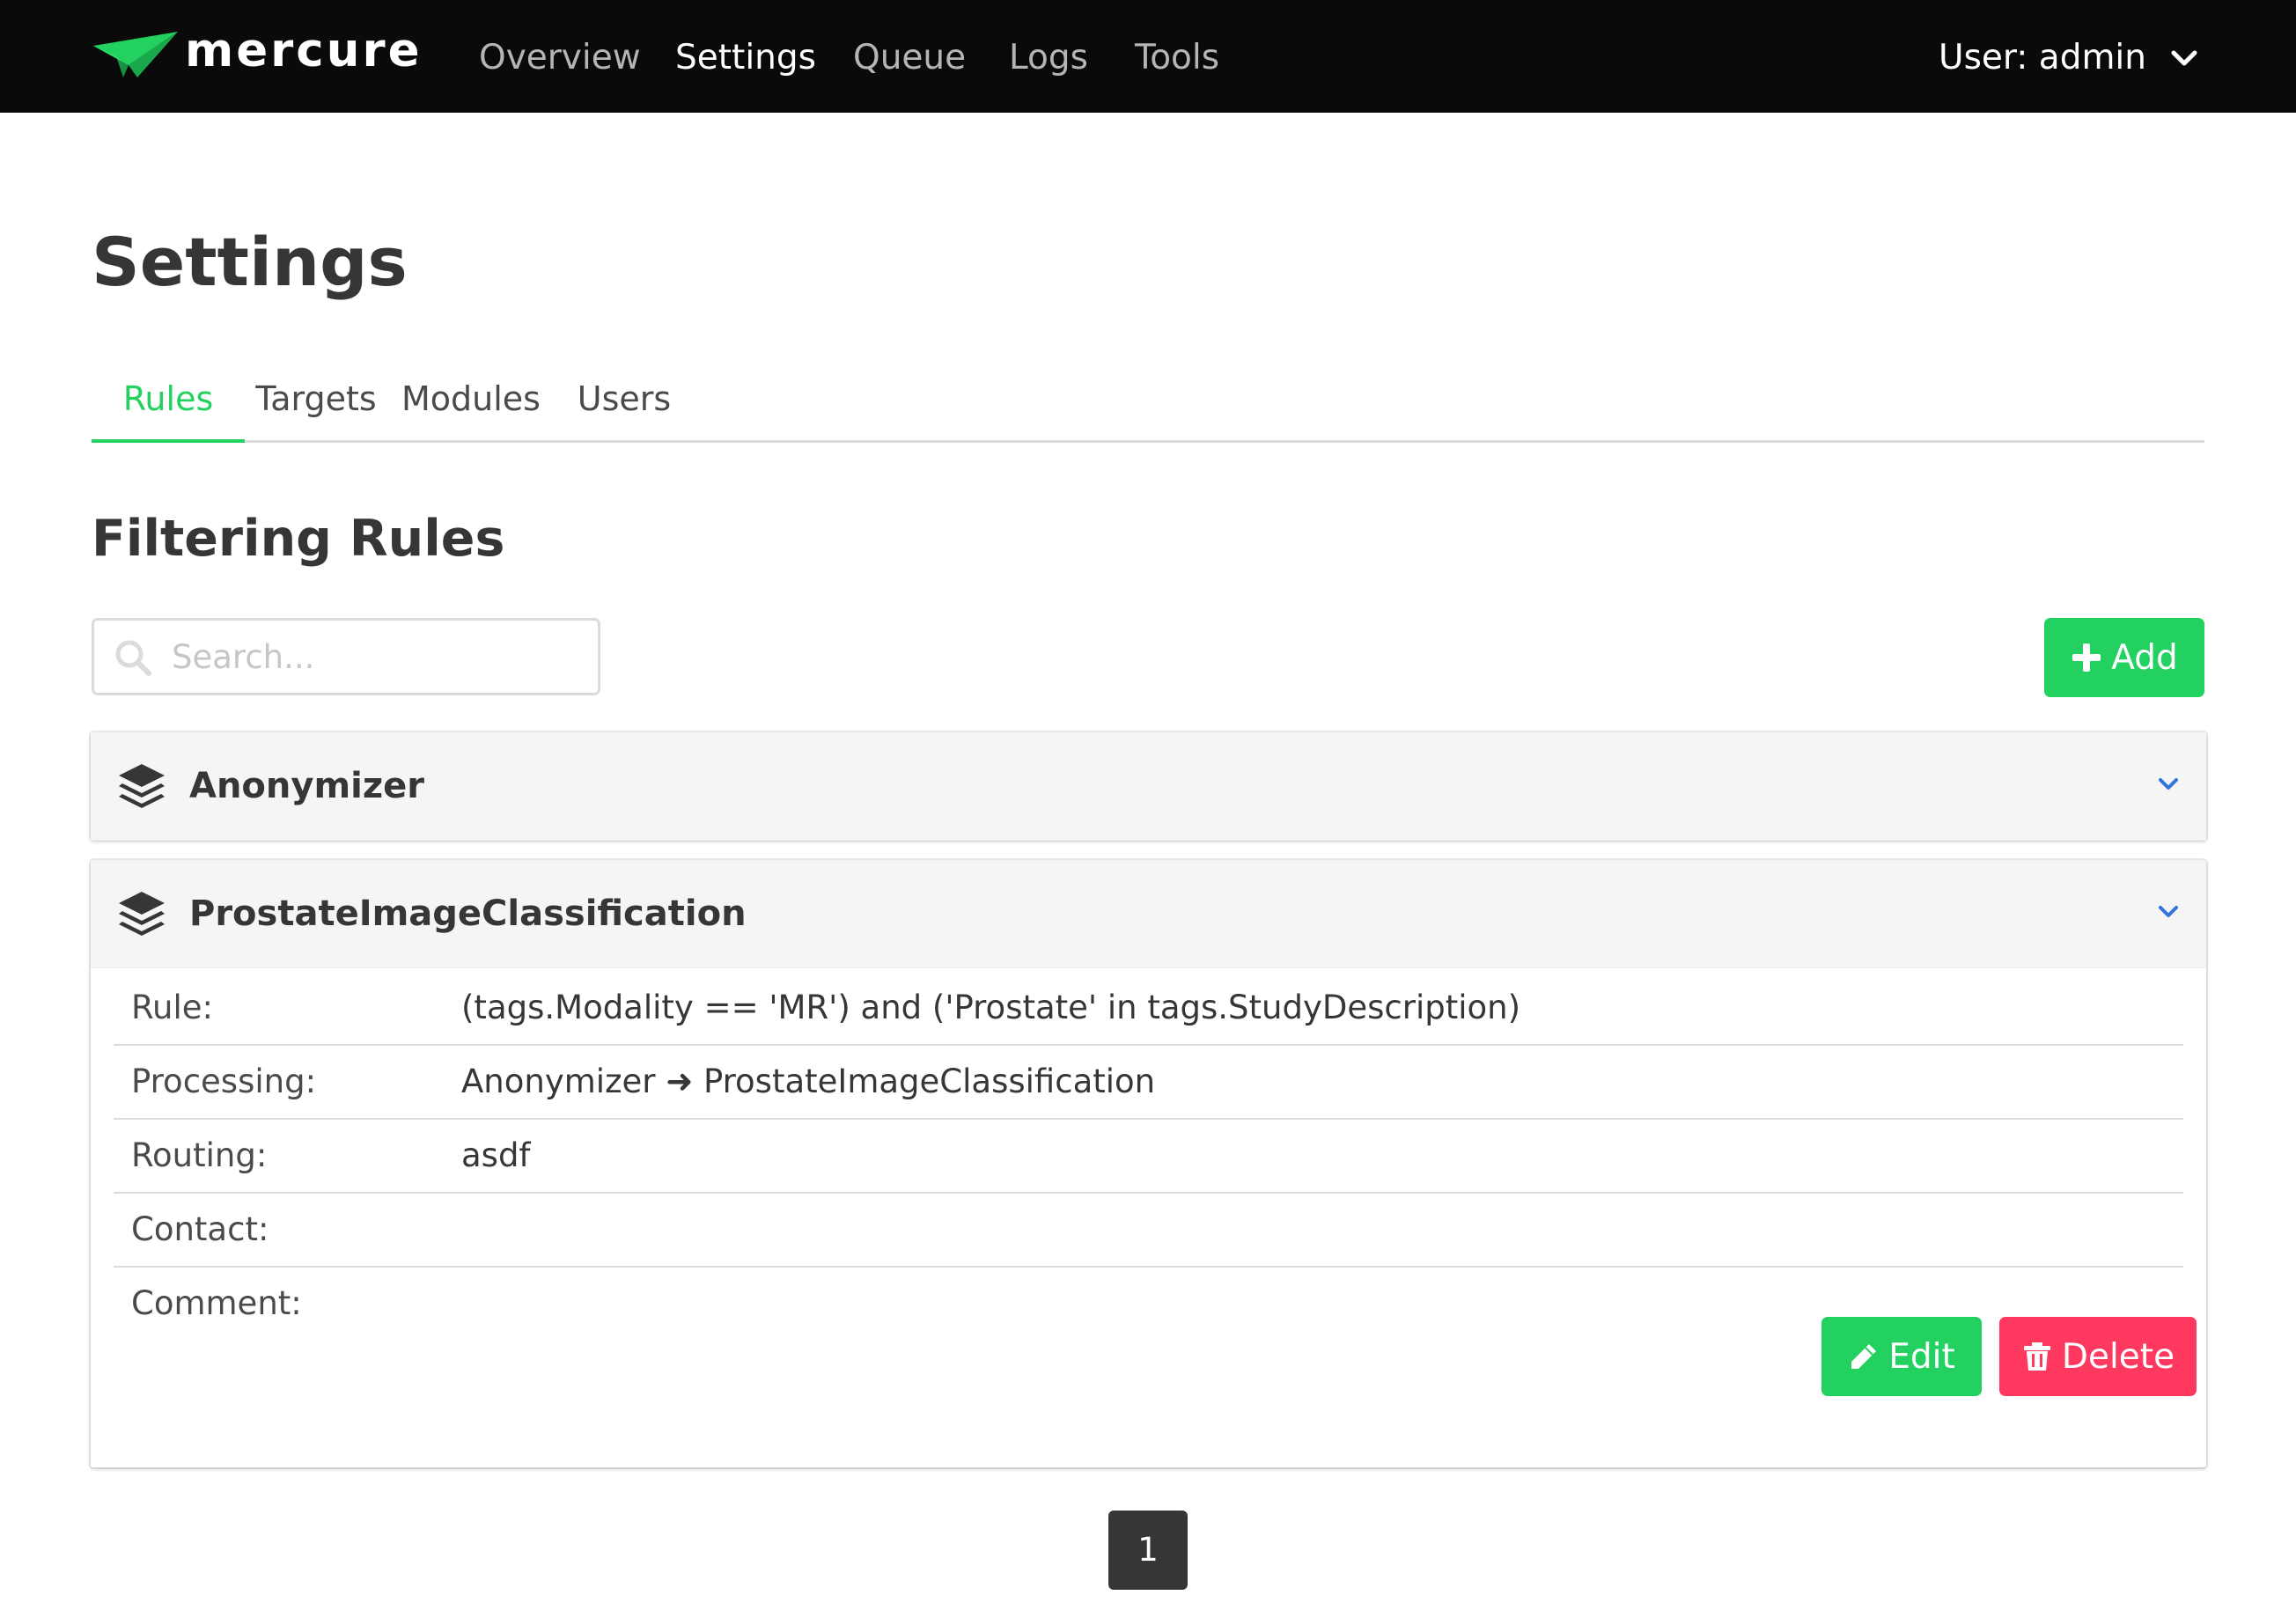 The width and height of the screenshot is (2296, 1610). What do you see at coordinates (169, 405) in the screenshot?
I see `tab-rules: Rules` at bounding box center [169, 405].